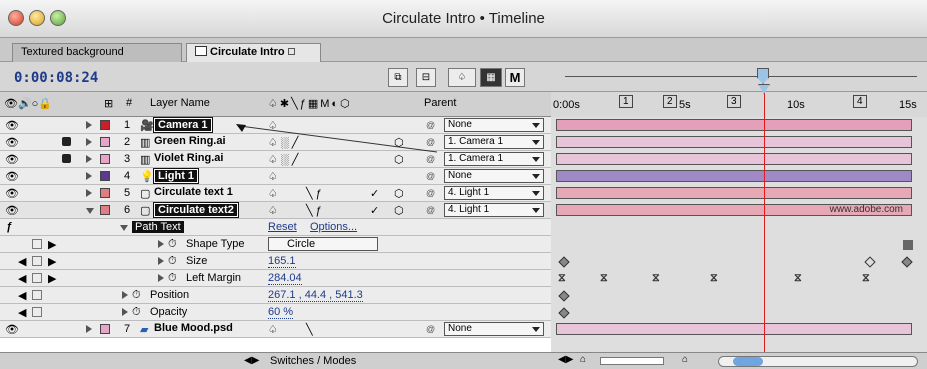  I want to click on current-time-indicator, so click(764, 222).